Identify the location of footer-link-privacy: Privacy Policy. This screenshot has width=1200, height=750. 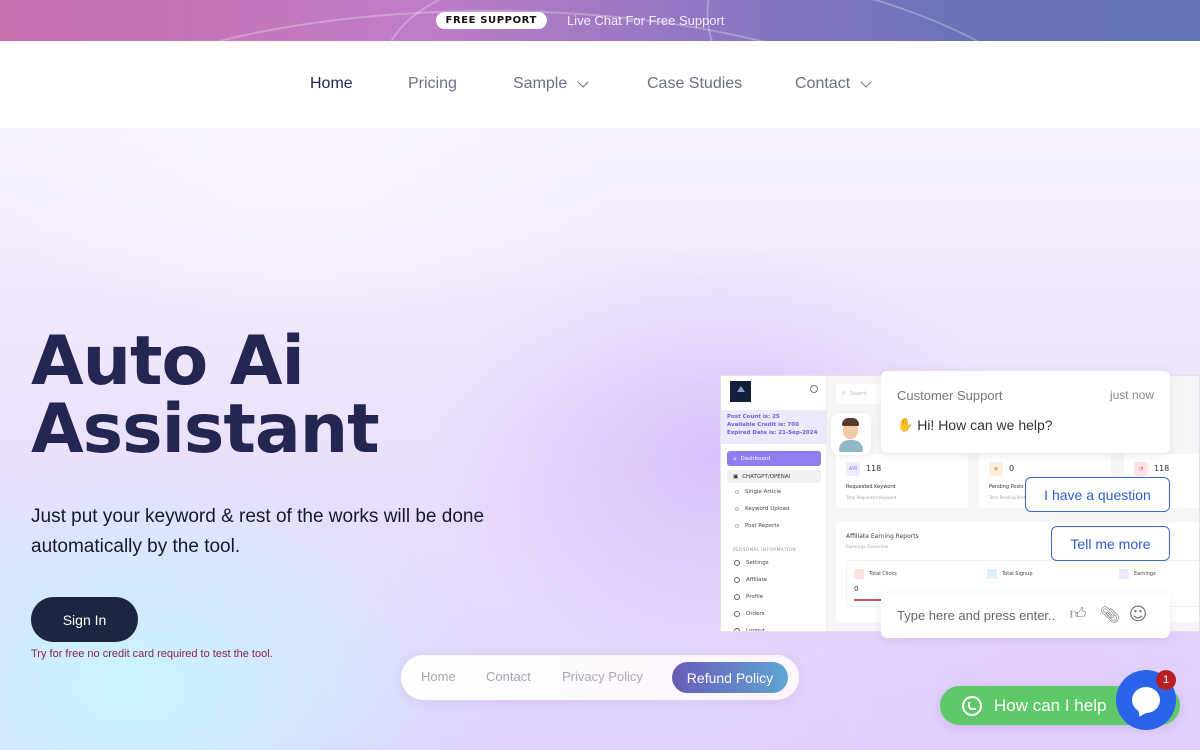
(602, 676).